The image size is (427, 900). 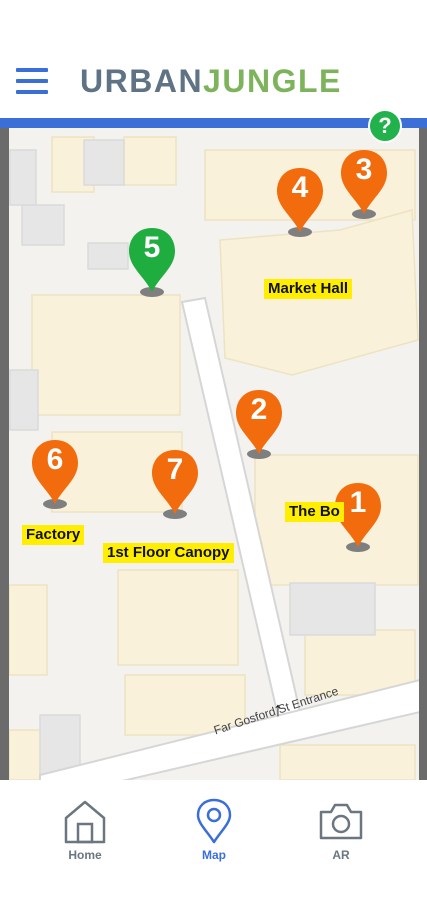 I want to click on bottom-tab-bar: Home Map AR, so click(x=213, y=840).